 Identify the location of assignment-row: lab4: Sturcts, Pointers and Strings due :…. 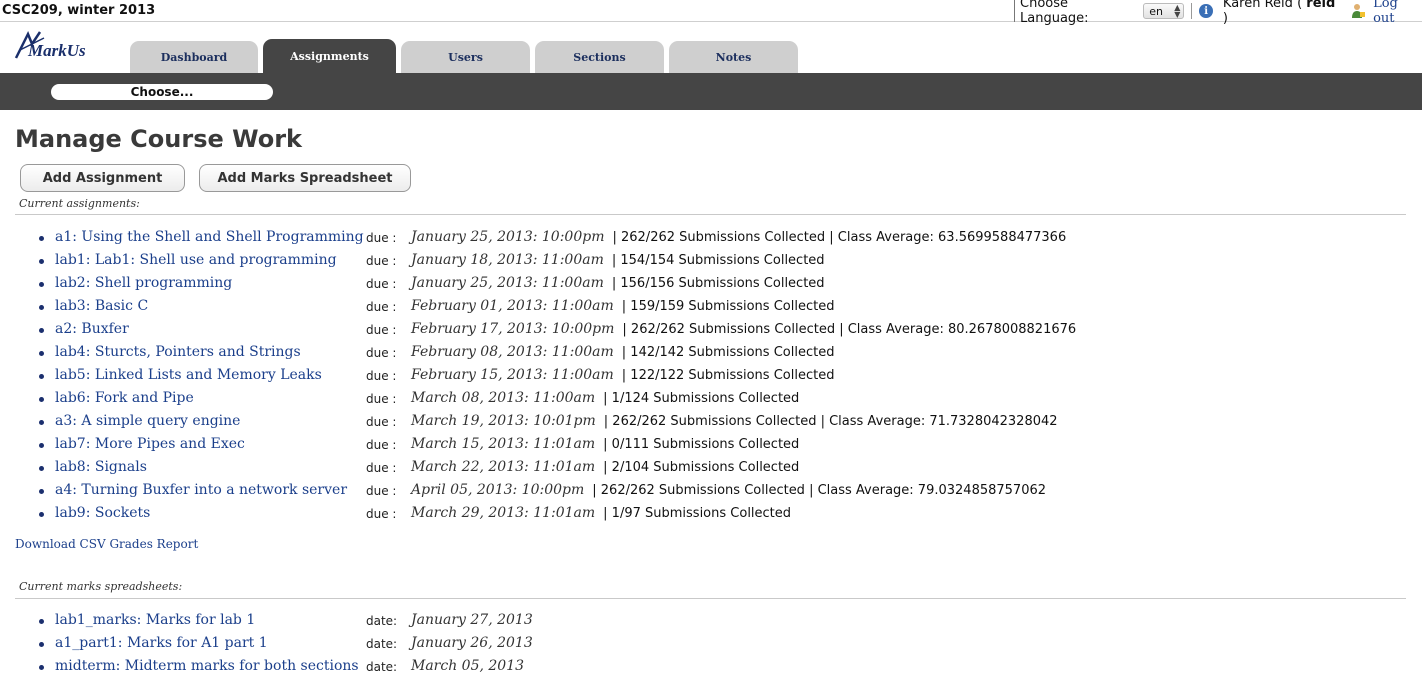
(711, 354).